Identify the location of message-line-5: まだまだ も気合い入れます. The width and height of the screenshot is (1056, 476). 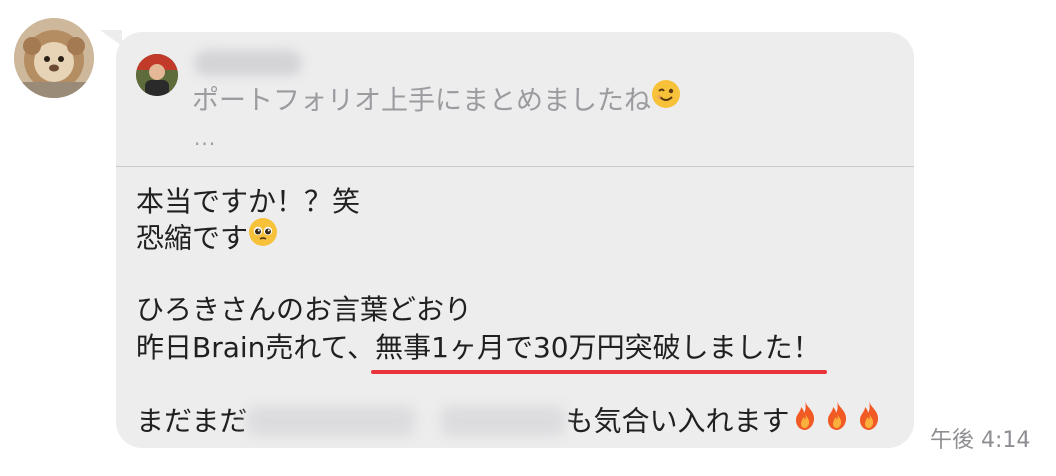
(510, 421).